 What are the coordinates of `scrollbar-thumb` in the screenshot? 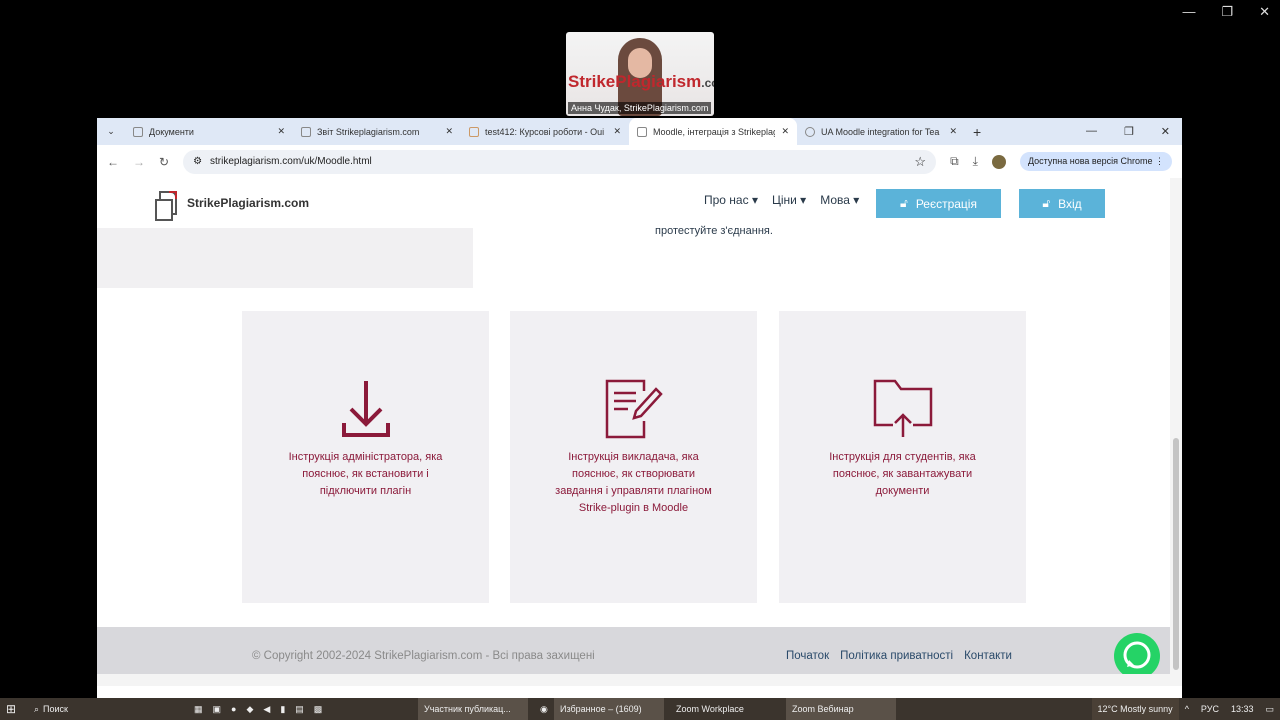 It's located at (1176, 554).